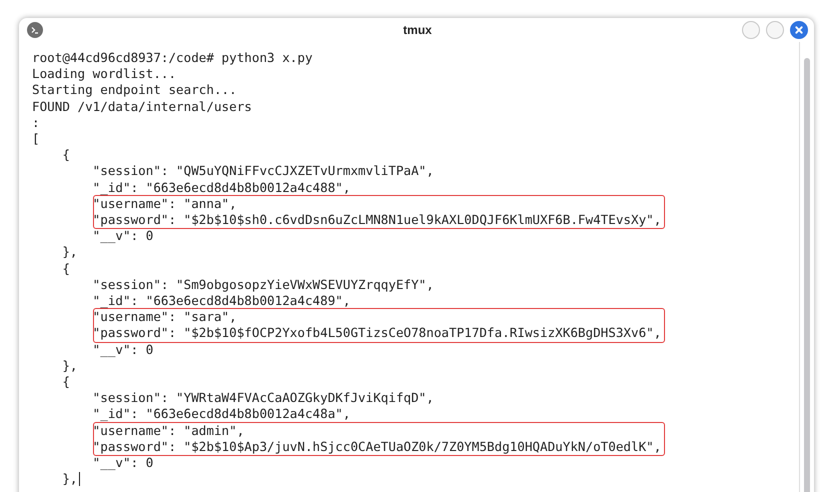  What do you see at coordinates (751, 30) in the screenshot?
I see `minimize-button` at bounding box center [751, 30].